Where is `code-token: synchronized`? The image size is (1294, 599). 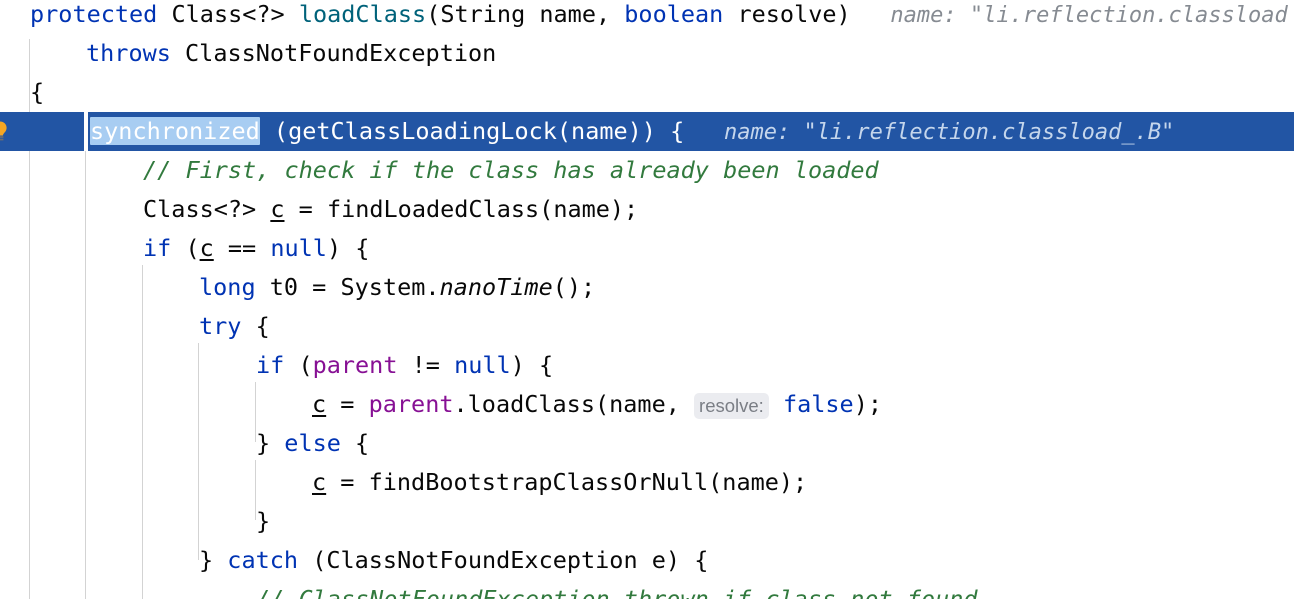
code-token: synchronized is located at coordinates (175, 131).